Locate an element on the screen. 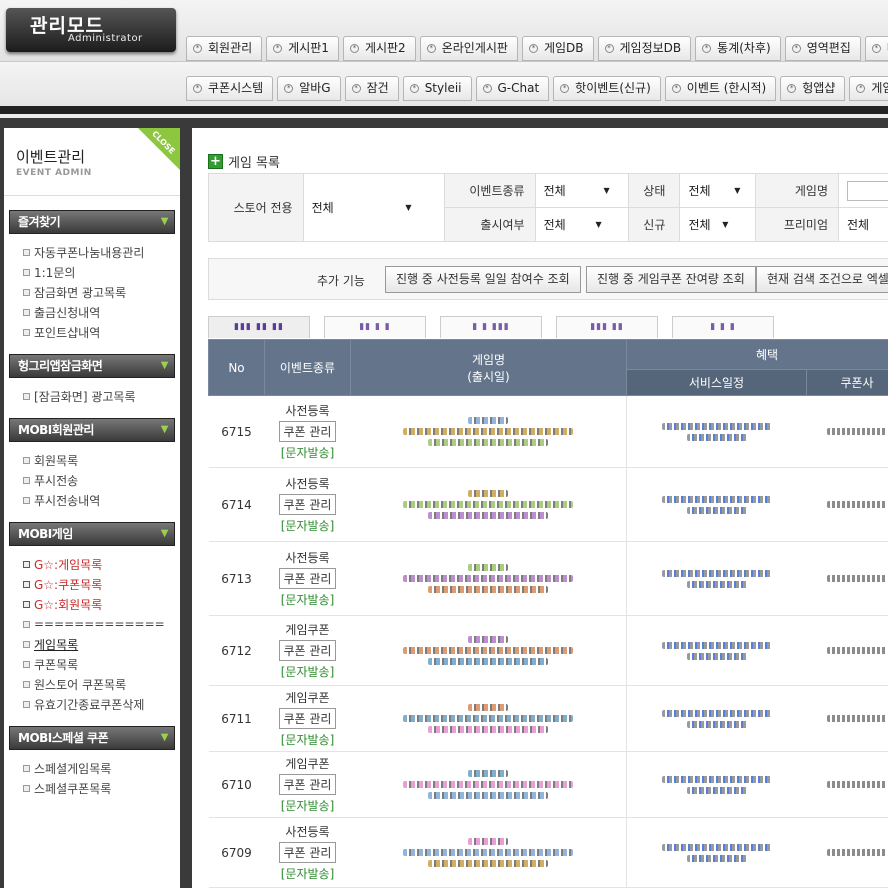 Image resolution: width=888 pixels, height=888 pixels. menu-tab: * 게임DB is located at coordinates (557, 48).